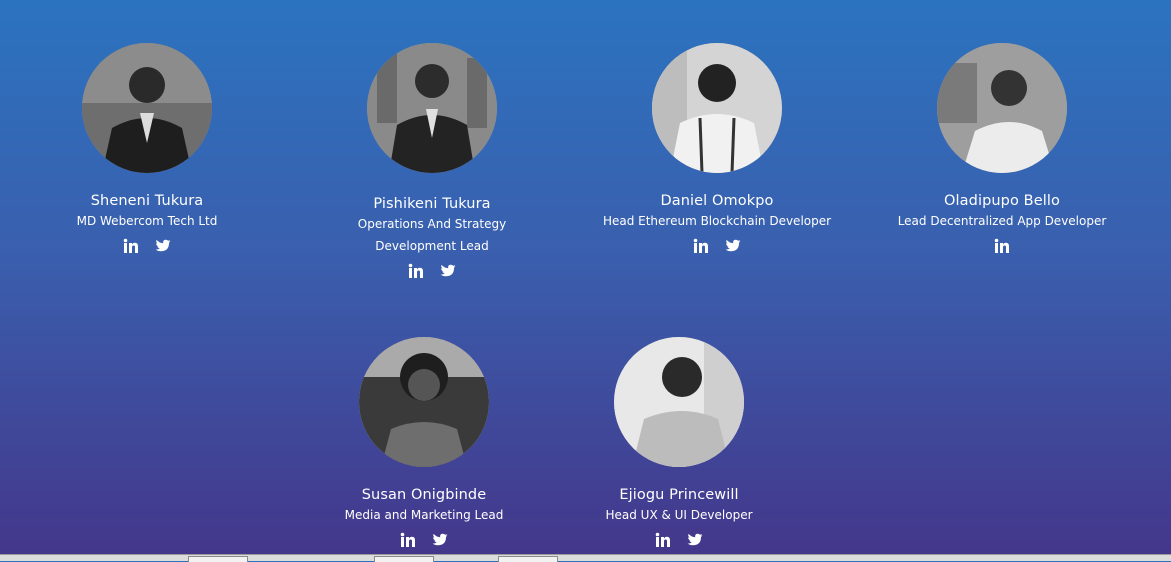  I want to click on team-member-card: Susan Onigbinde Media and Marketing Lead, so click(424, 443).